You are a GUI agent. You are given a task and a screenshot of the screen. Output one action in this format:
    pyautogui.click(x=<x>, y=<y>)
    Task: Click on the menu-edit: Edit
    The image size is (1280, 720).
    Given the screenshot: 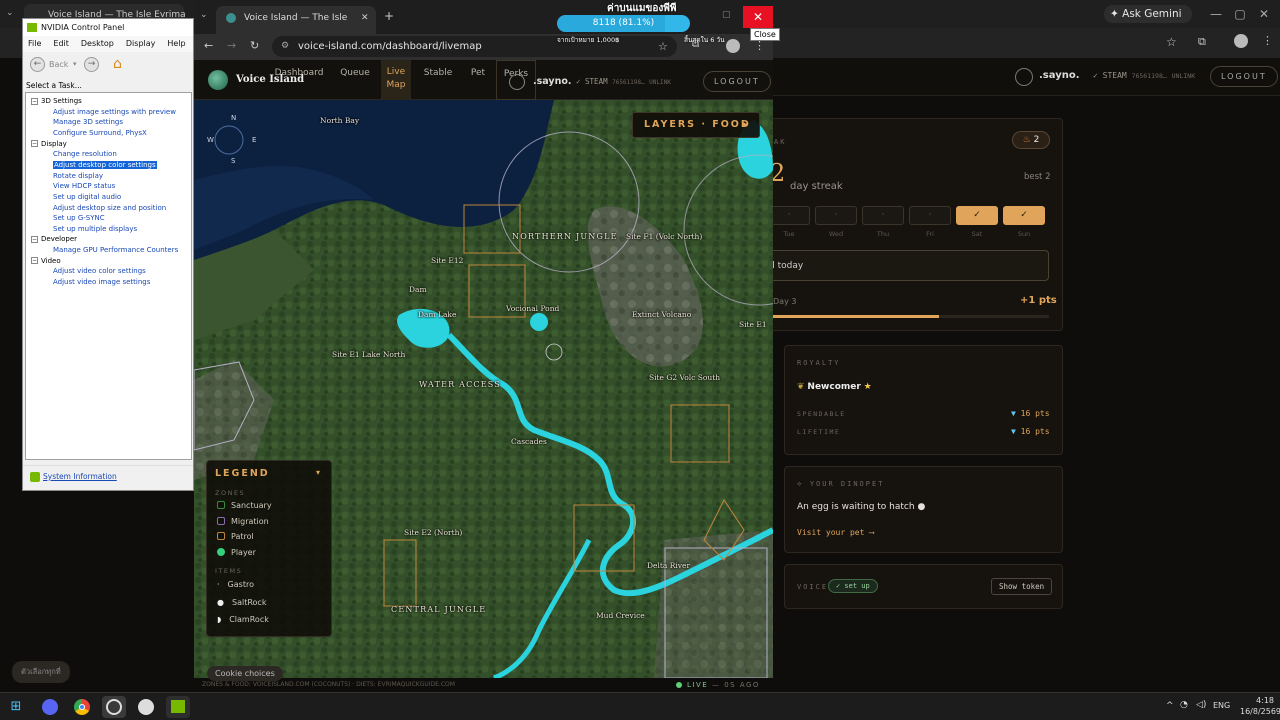 What is the action you would take?
    pyautogui.click(x=61, y=43)
    